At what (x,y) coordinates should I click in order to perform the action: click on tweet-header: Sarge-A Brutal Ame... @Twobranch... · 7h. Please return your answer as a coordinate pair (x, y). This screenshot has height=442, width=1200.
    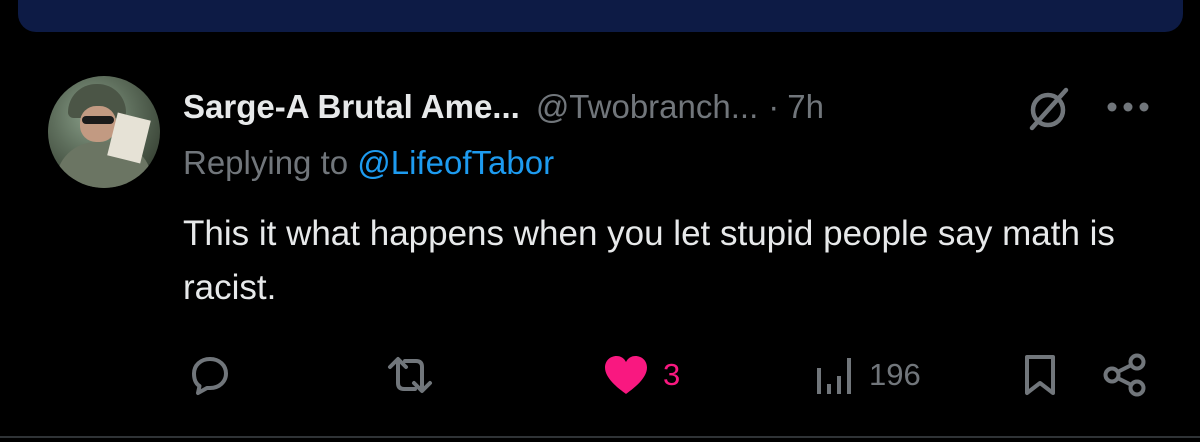
    Looking at the image, I should click on (503, 107).